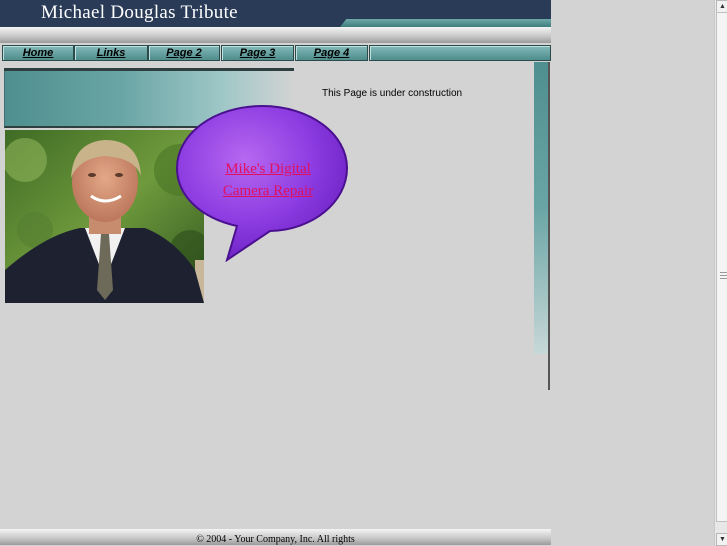  I want to click on nav-bar: Home Links Page 2 Page 3 Page 4, so click(275, 53).